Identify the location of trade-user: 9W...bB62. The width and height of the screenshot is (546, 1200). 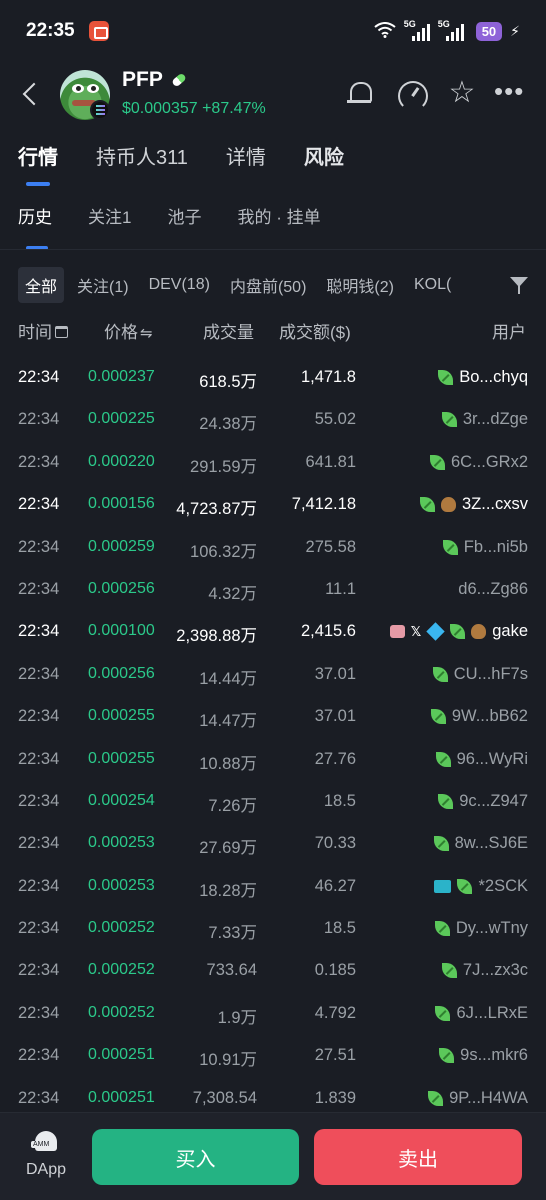
(479, 716).